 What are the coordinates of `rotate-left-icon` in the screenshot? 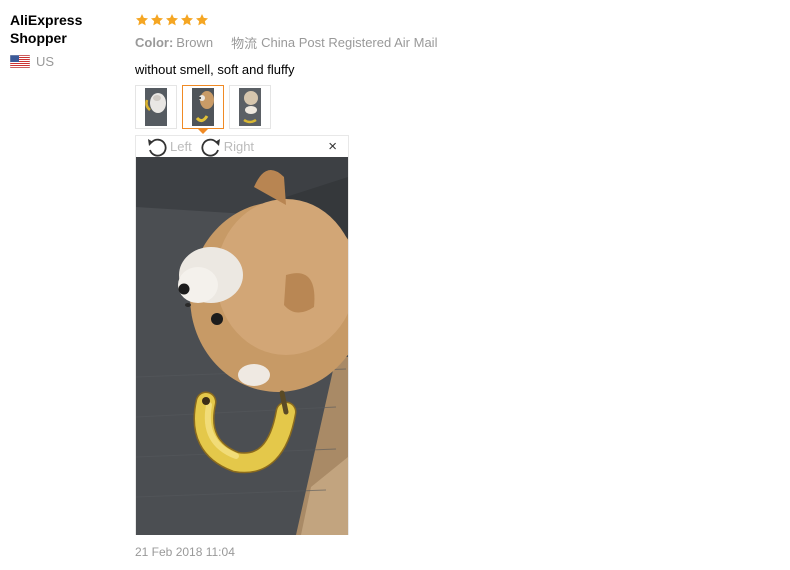 It's located at (157, 147).